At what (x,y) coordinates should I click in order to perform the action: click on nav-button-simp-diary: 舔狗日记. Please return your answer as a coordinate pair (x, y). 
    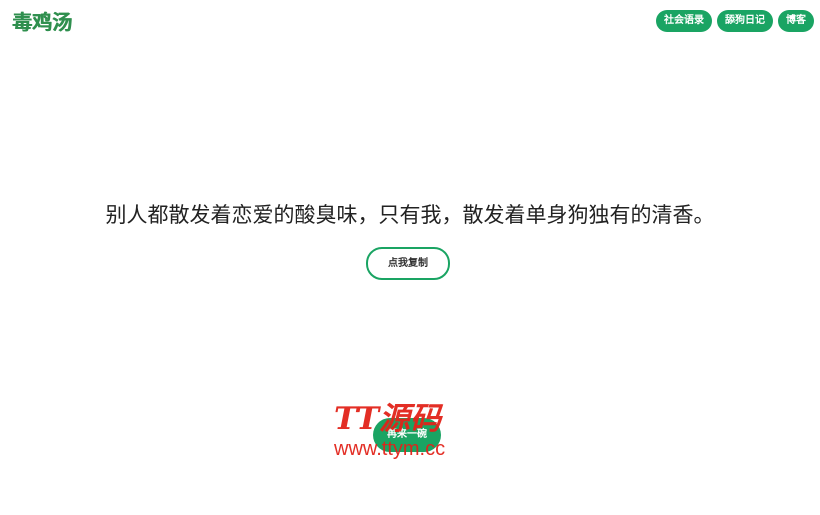
    Looking at the image, I should click on (745, 21).